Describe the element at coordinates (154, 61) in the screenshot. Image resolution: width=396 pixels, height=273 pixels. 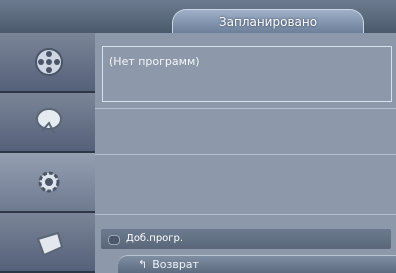
I see `list-empty-text: (Нет программ)` at that location.